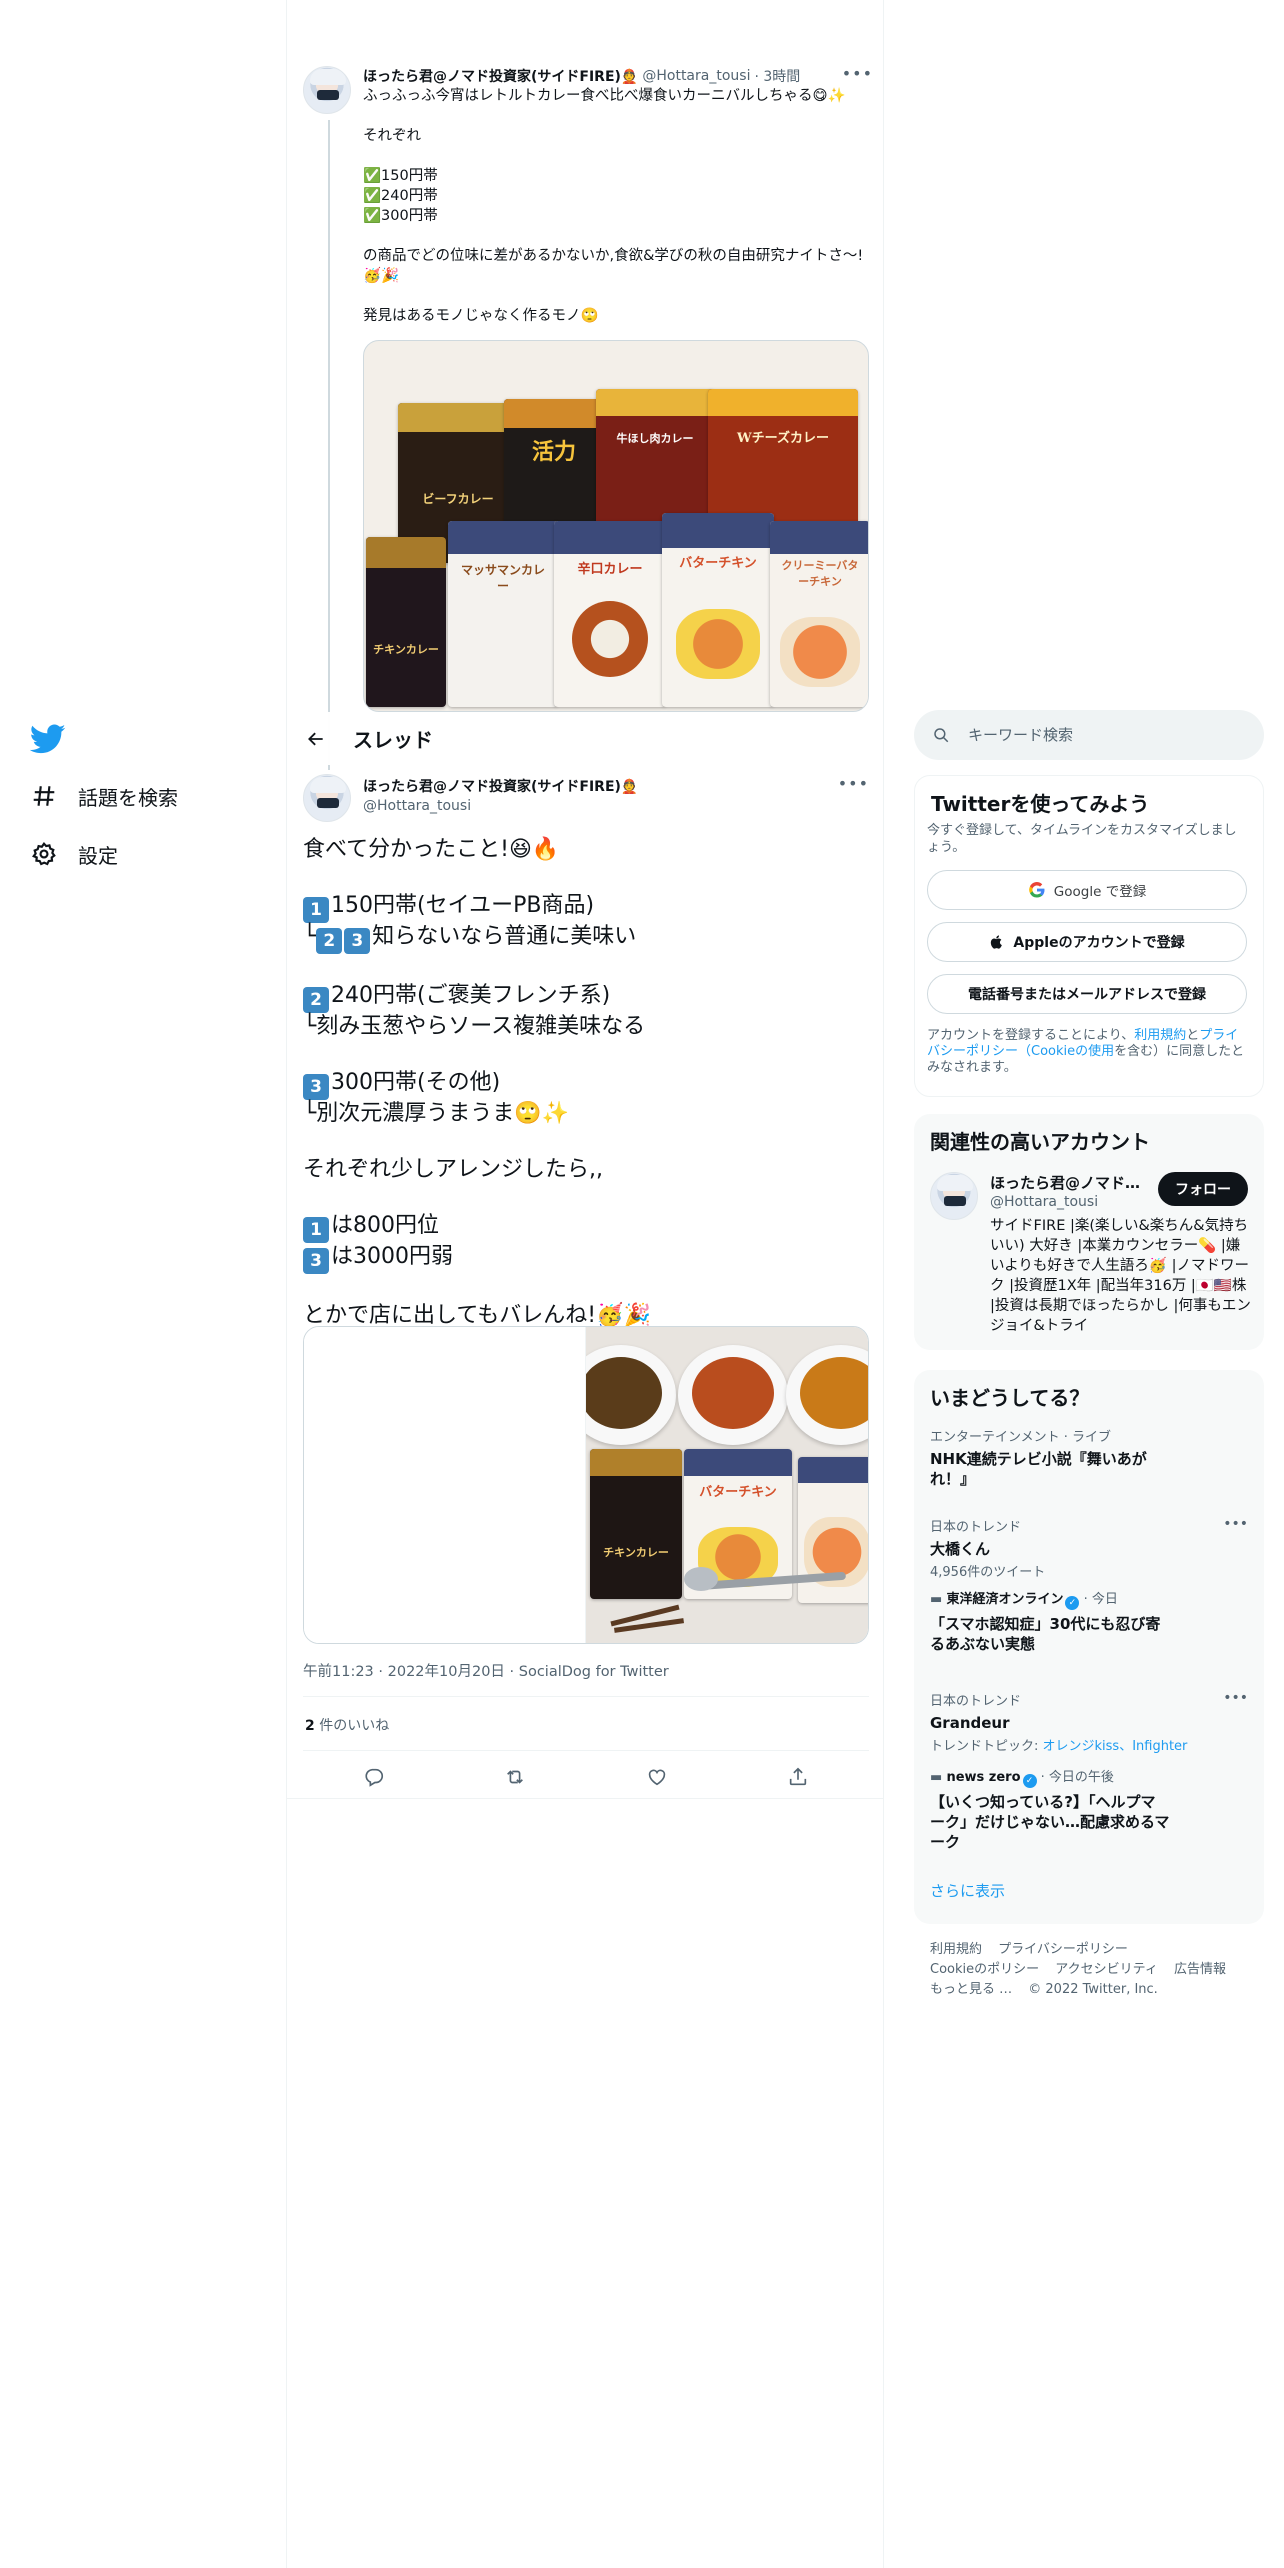  Describe the element at coordinates (515, 1777) in the screenshot. I see `retweet-icon` at that location.